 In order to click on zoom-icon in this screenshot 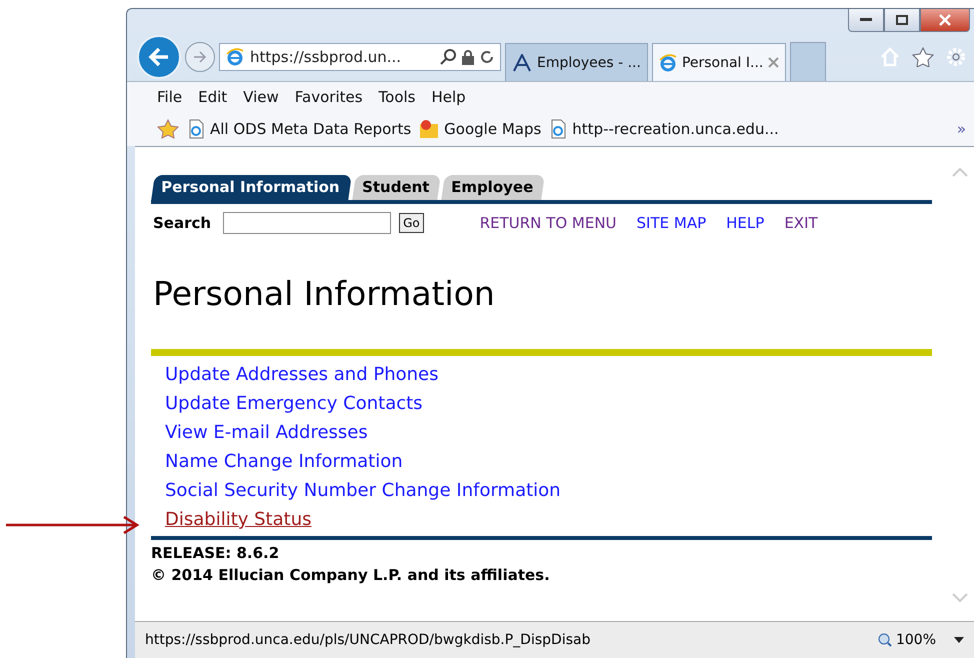, I will do `click(885, 640)`.